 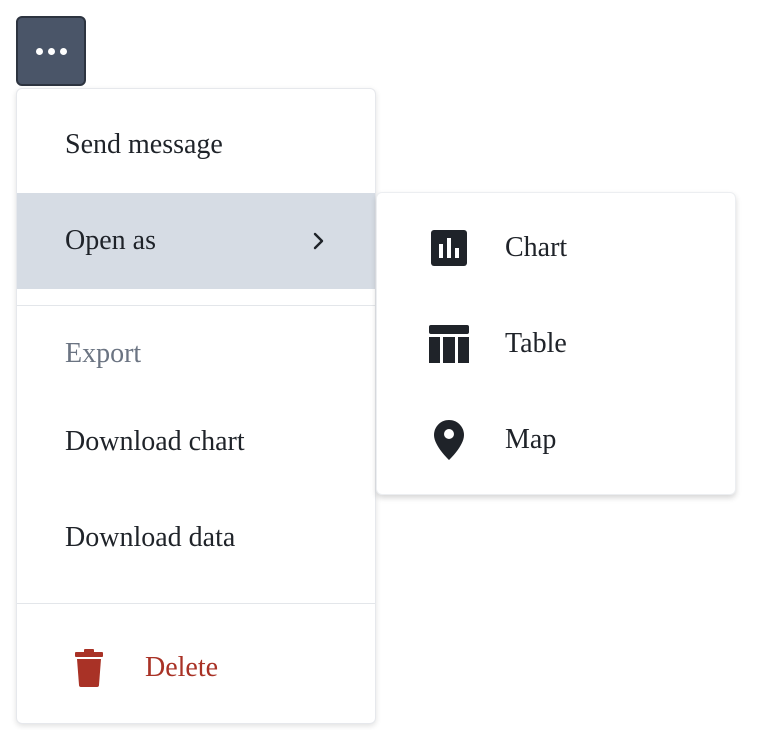 I want to click on submenu-item-label: Map, so click(x=531, y=439).